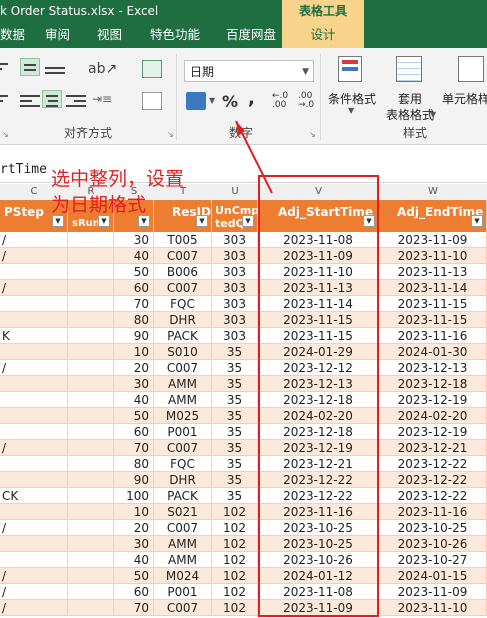  What do you see at coordinates (118, 179) in the screenshot?
I see `annotation-line-1: 选中整列，设置` at bounding box center [118, 179].